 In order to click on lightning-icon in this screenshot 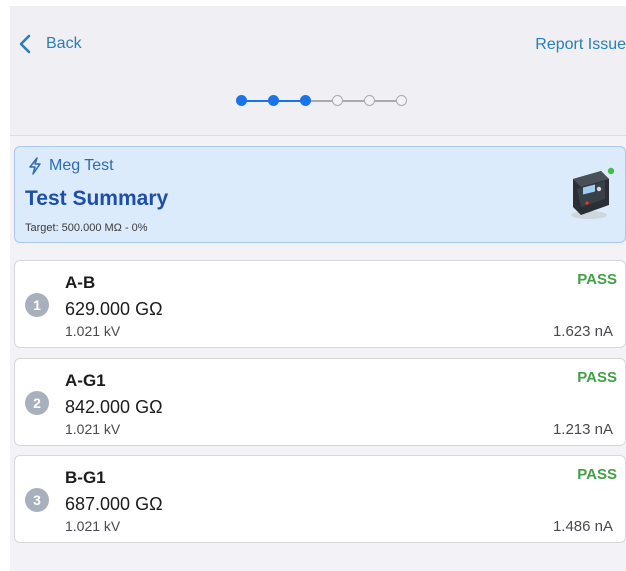, I will do `click(35, 166)`.